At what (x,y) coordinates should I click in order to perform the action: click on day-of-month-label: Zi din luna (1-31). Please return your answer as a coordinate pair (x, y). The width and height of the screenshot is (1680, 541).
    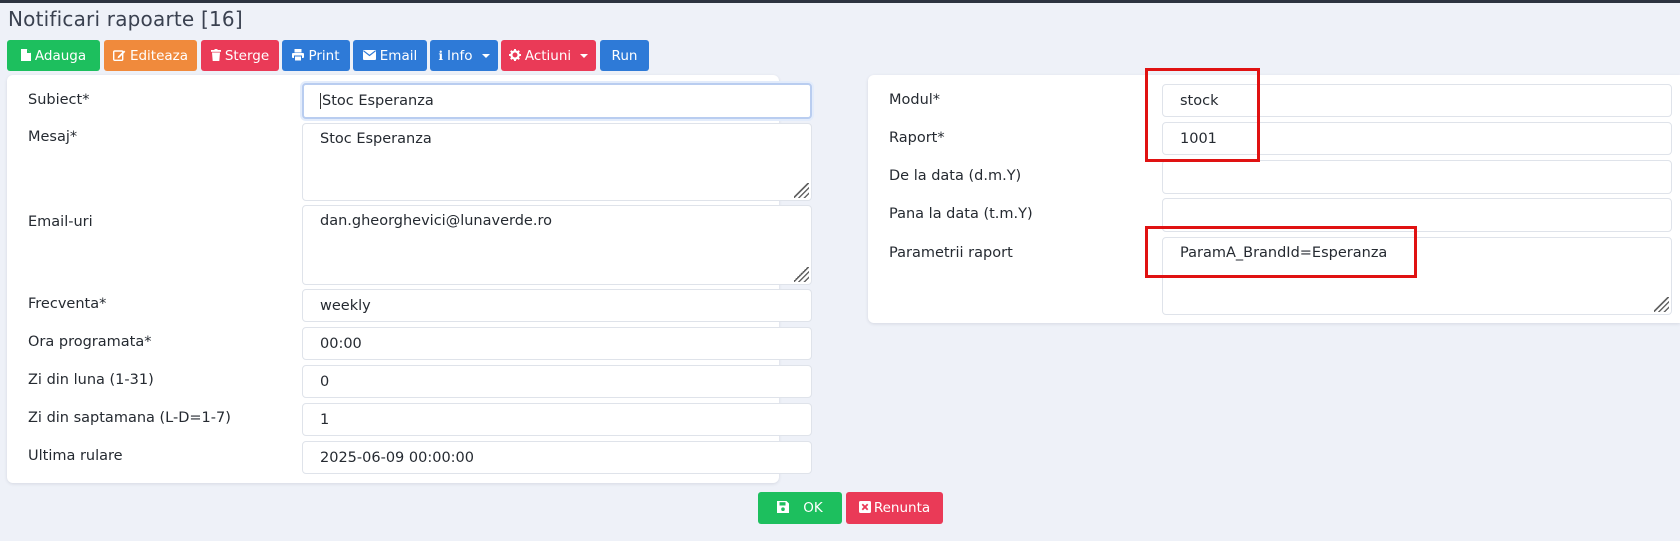
    Looking at the image, I should click on (91, 380).